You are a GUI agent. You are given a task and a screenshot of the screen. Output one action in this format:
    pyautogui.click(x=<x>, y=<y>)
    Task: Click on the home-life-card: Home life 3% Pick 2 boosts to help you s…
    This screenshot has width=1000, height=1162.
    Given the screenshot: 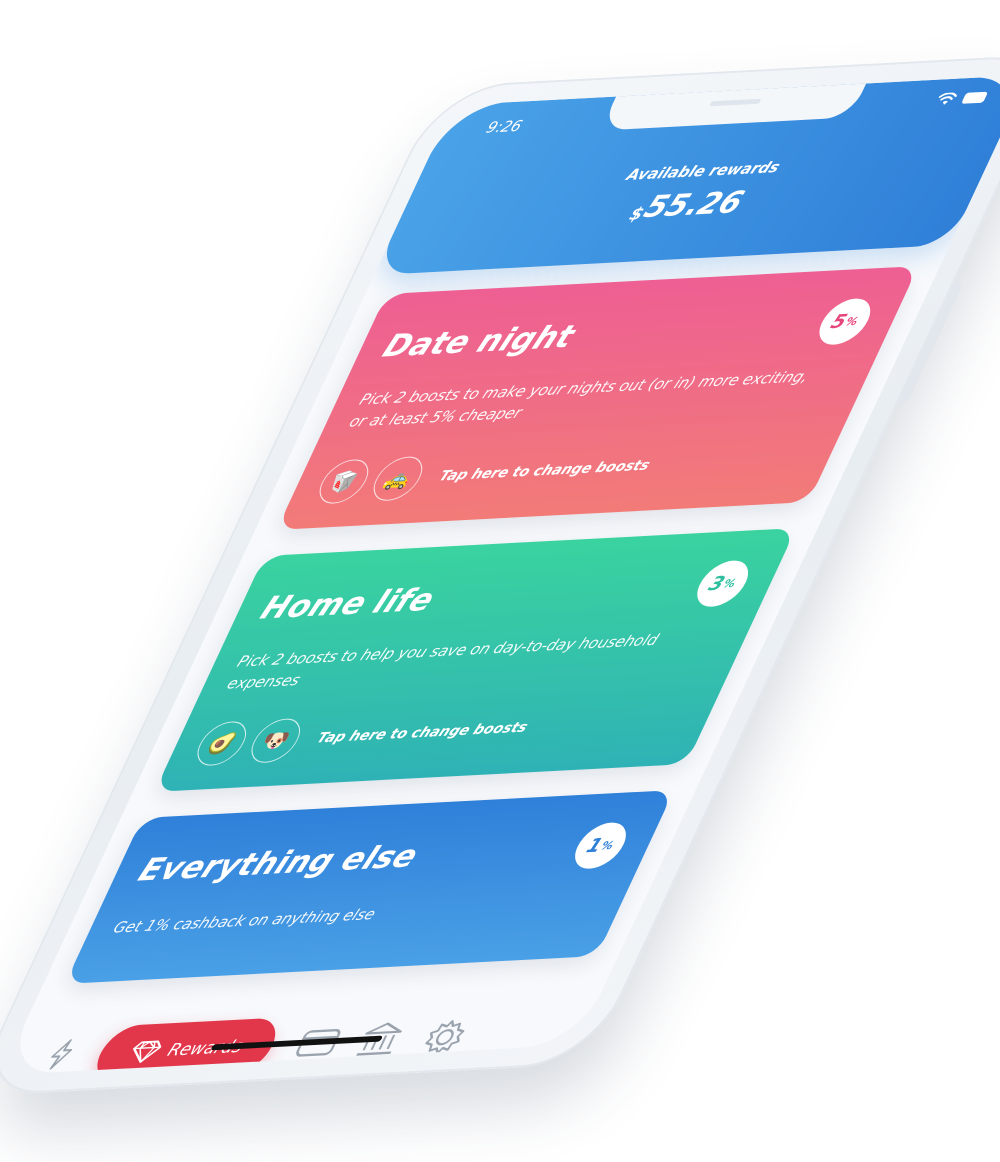 What is the action you would take?
    pyautogui.click(x=475, y=660)
    